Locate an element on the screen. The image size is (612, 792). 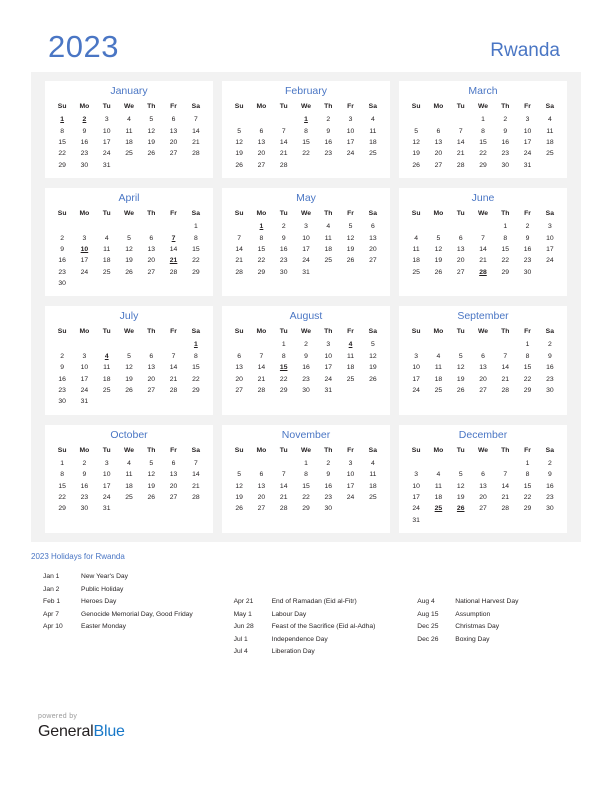
day-cell: 30 is located at coordinates (527, 272).